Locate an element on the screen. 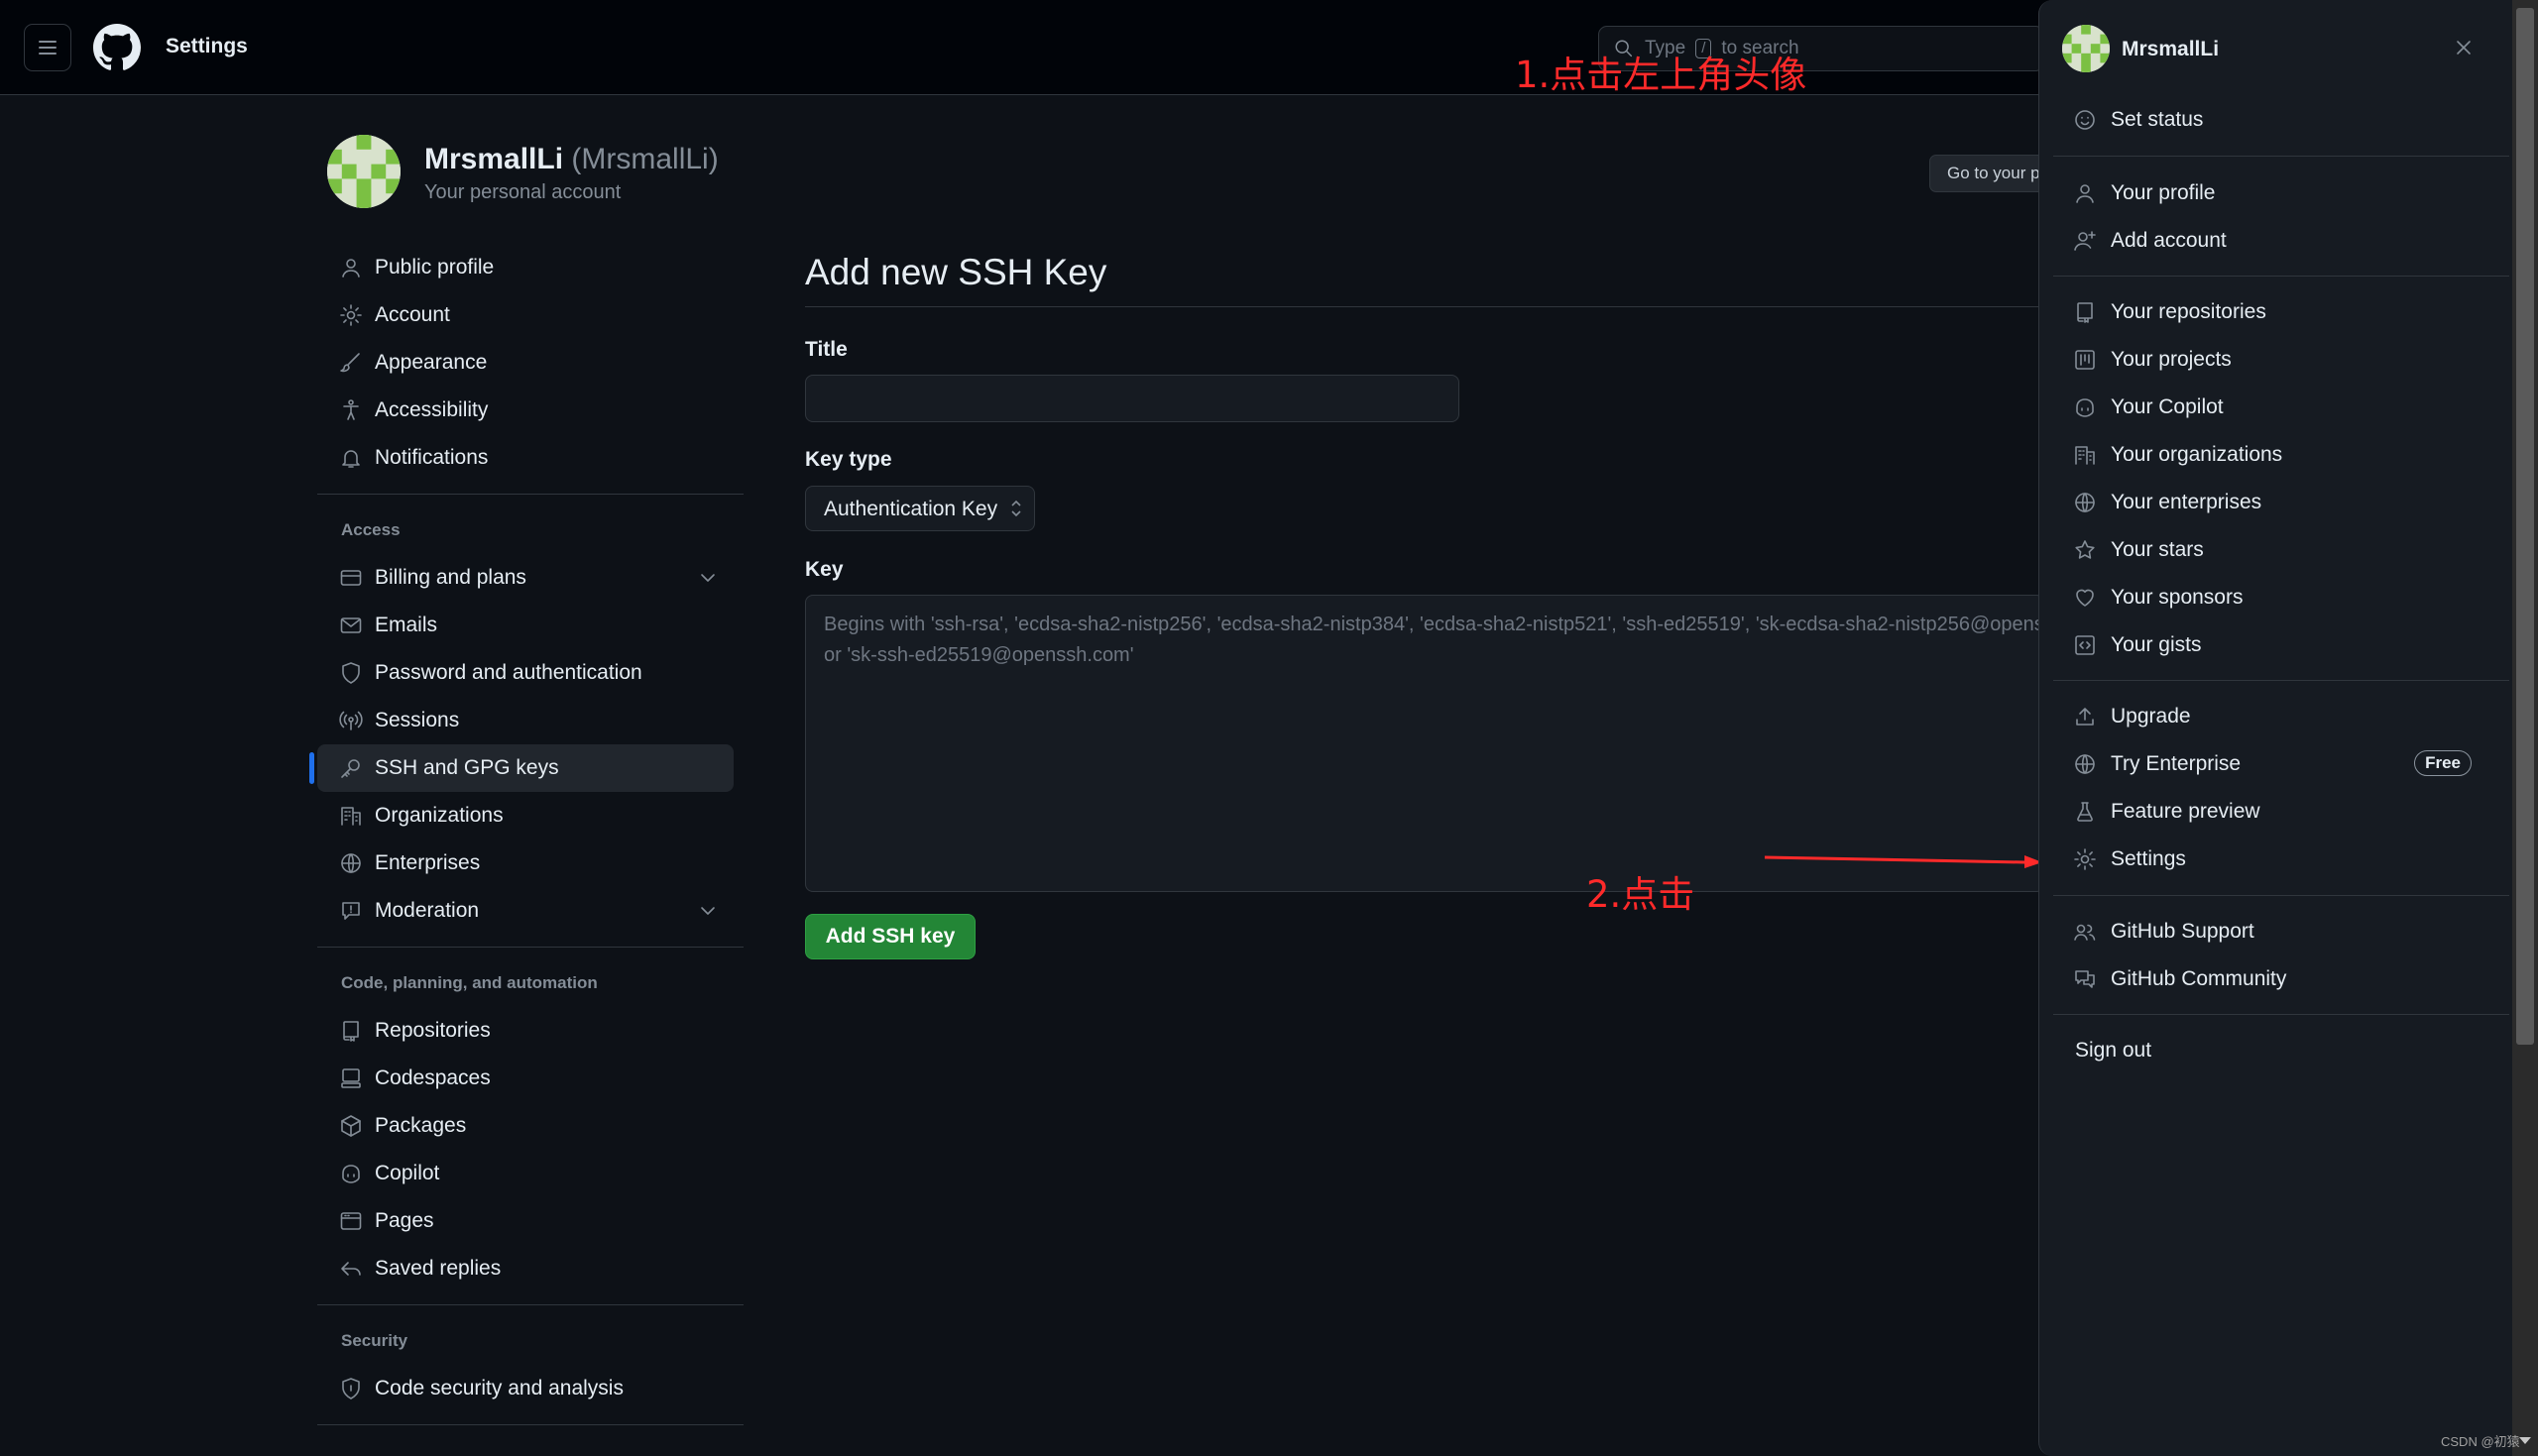 The height and width of the screenshot is (1456, 2538). sidebar-item-organizations: Organizations is located at coordinates (525, 816).